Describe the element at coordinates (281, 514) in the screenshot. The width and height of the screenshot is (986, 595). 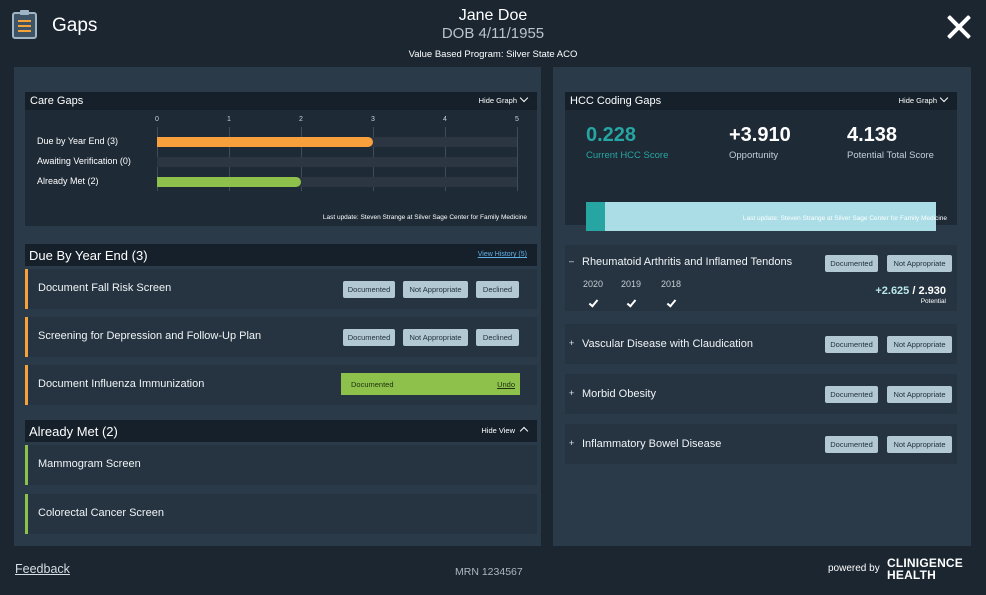
I see `gap-row-colorectal: Colorectal Cancer Screen` at that location.